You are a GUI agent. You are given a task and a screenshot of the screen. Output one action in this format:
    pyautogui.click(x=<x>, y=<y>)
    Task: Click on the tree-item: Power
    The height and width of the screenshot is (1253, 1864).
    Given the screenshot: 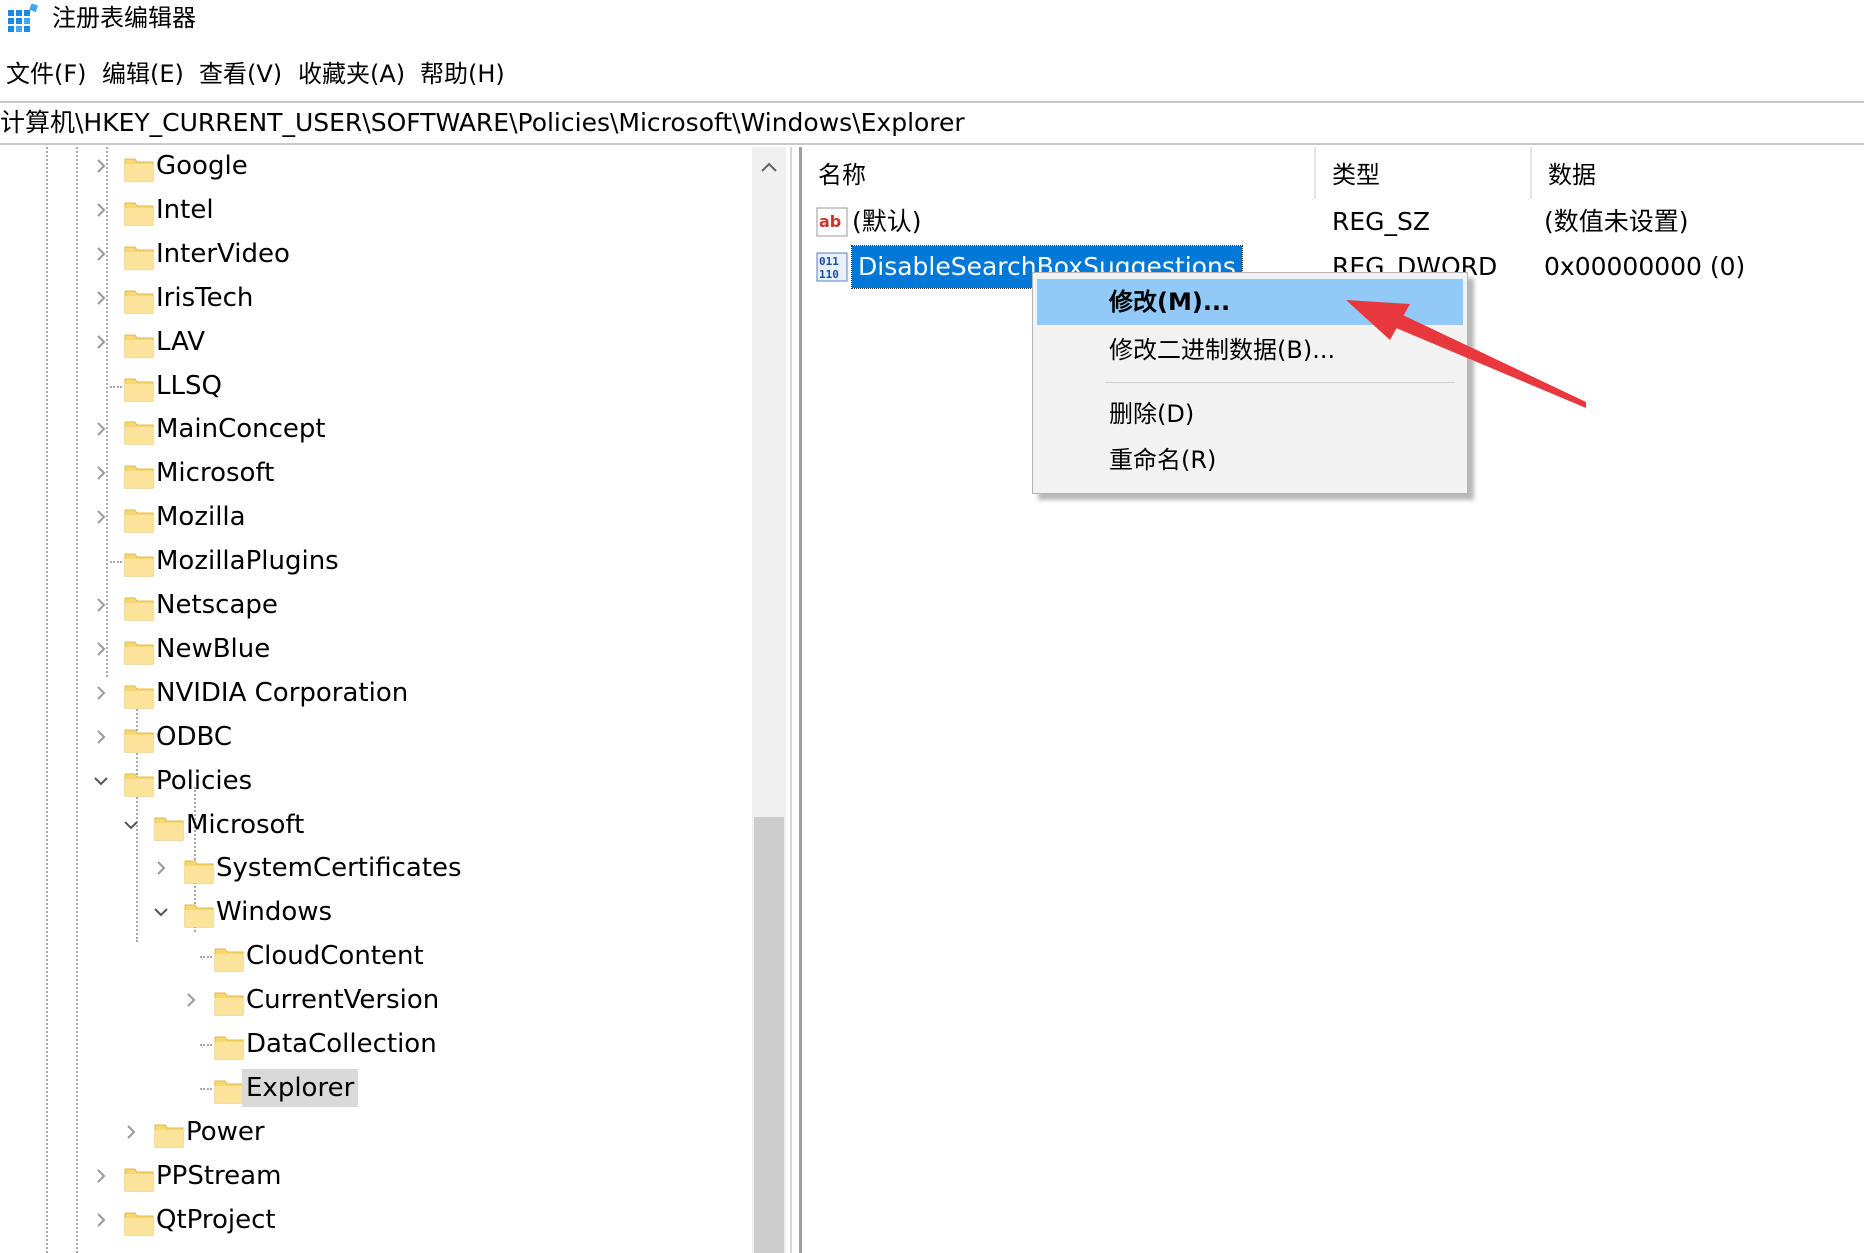 What is the action you would take?
    pyautogui.click(x=375, y=1133)
    